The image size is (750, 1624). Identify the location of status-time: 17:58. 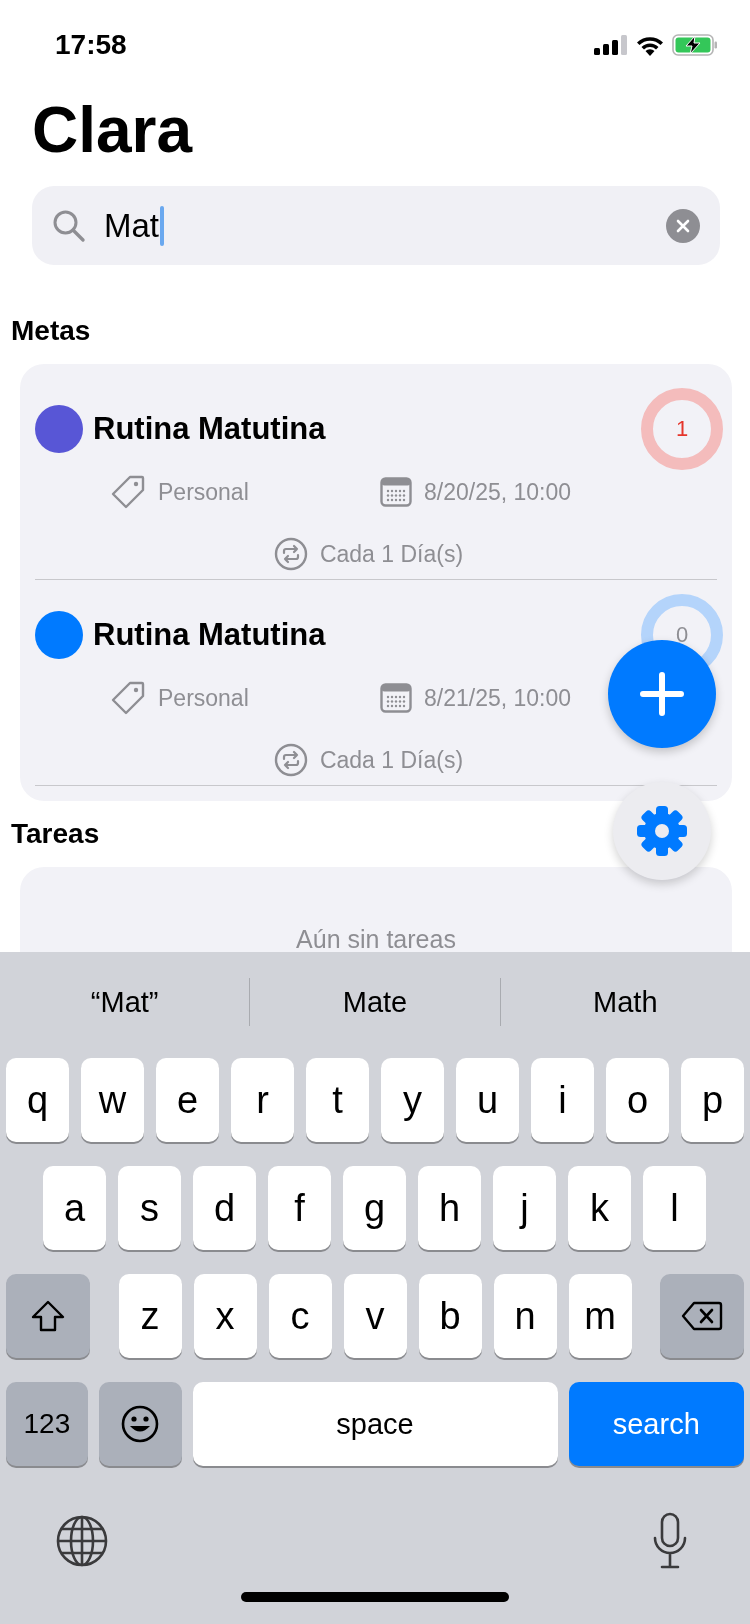
(91, 45).